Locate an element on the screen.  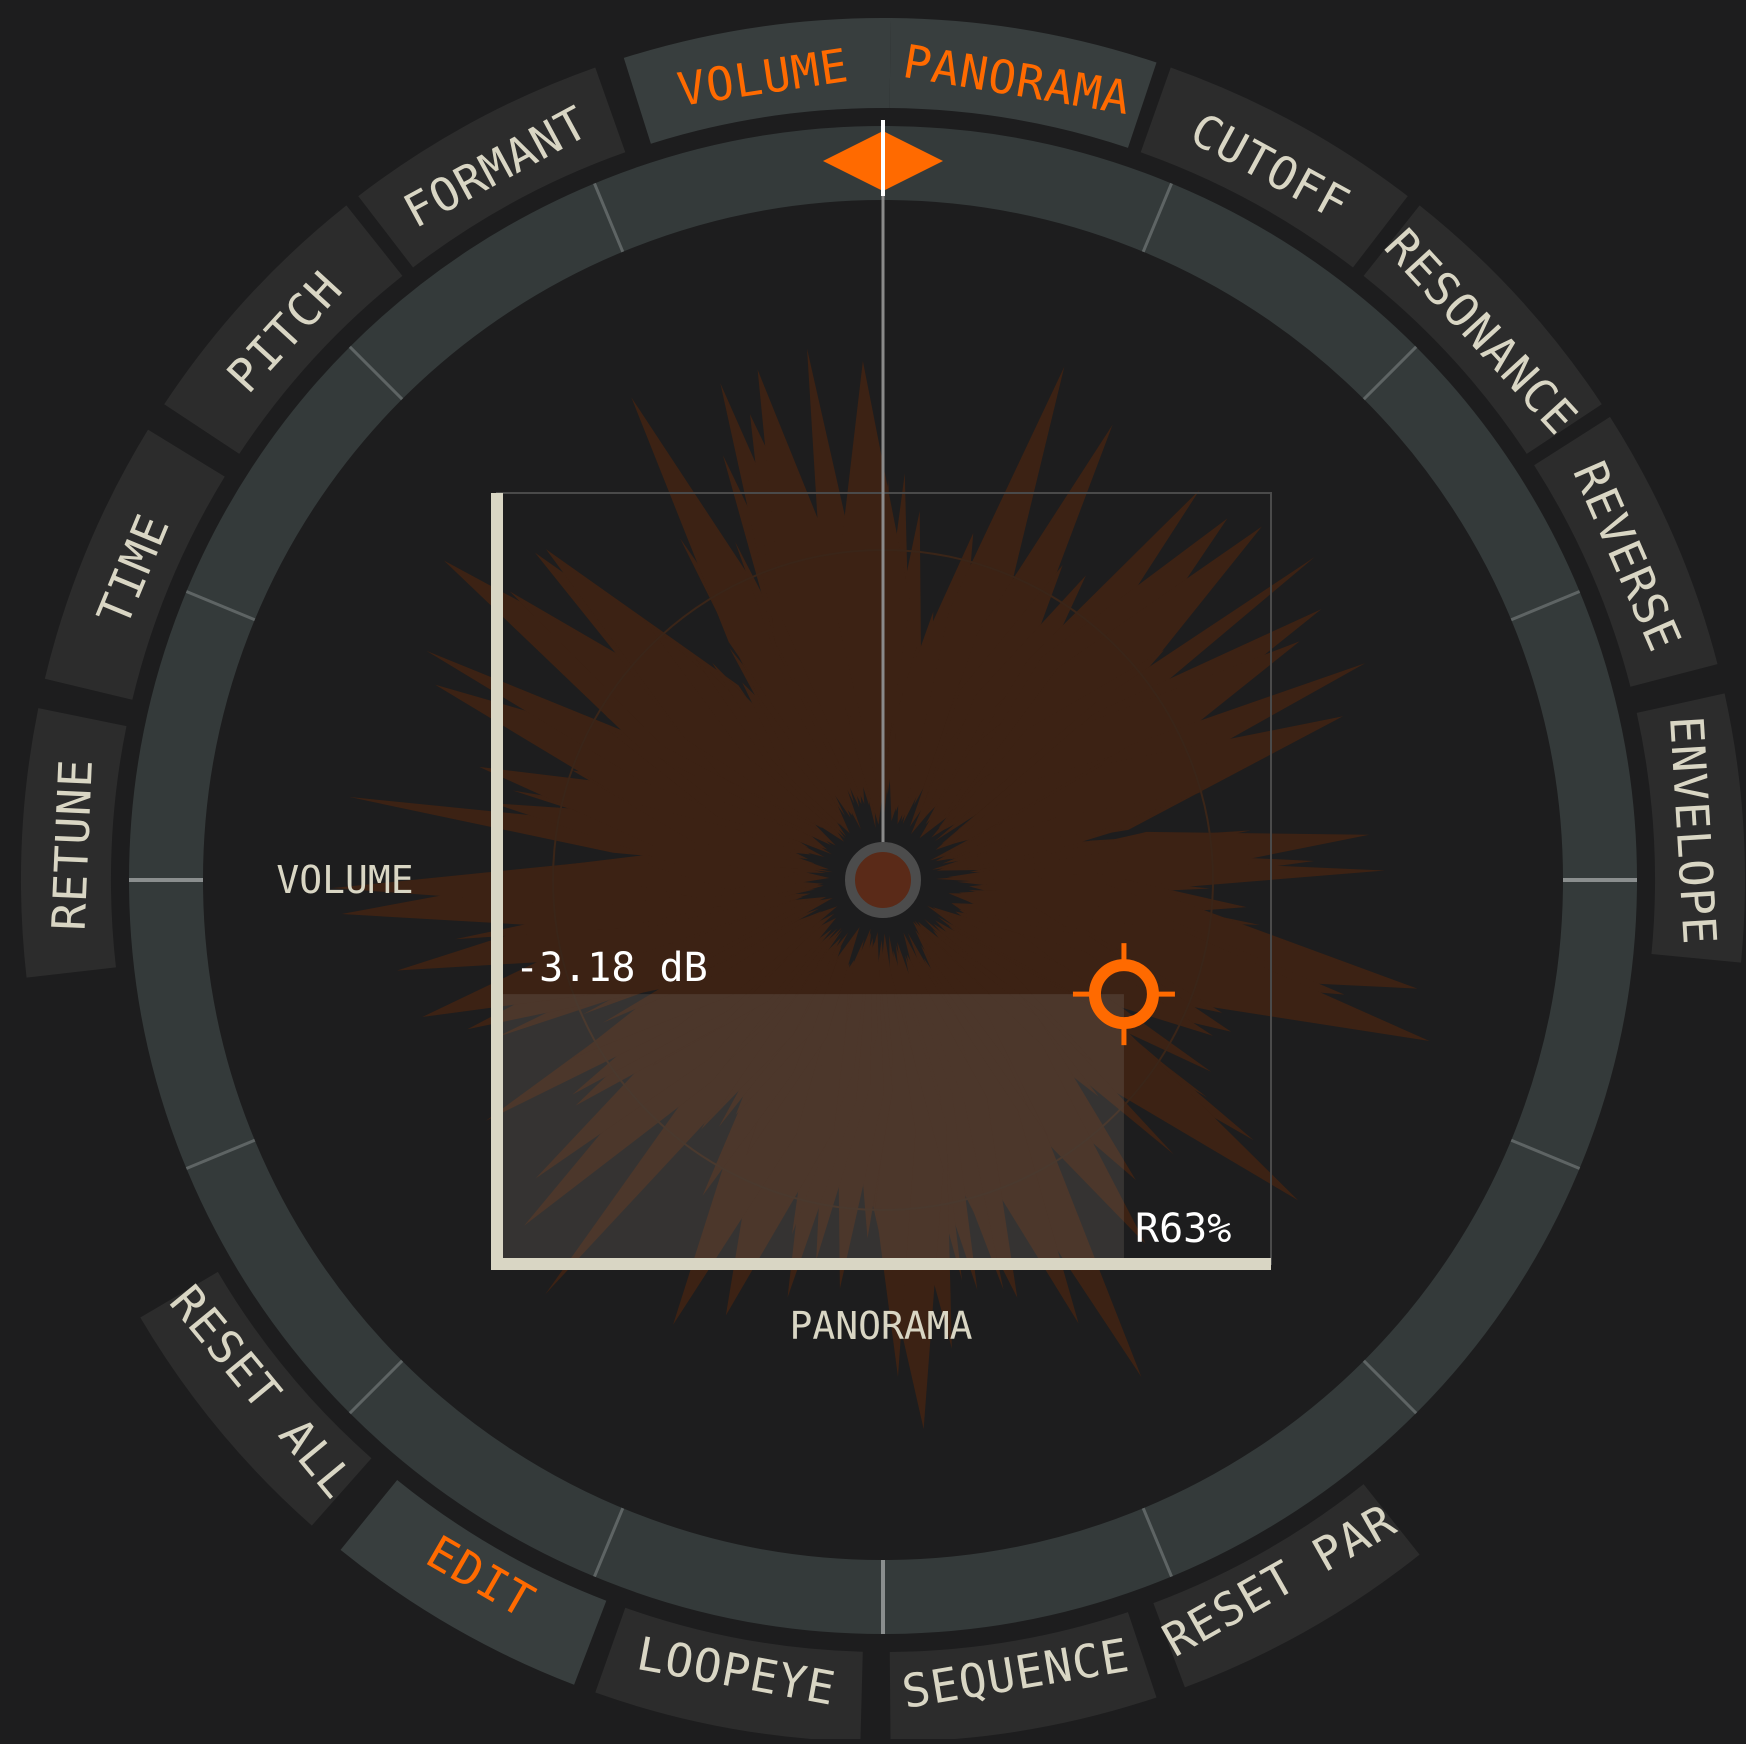
center-hub is located at coordinates (883, 880).